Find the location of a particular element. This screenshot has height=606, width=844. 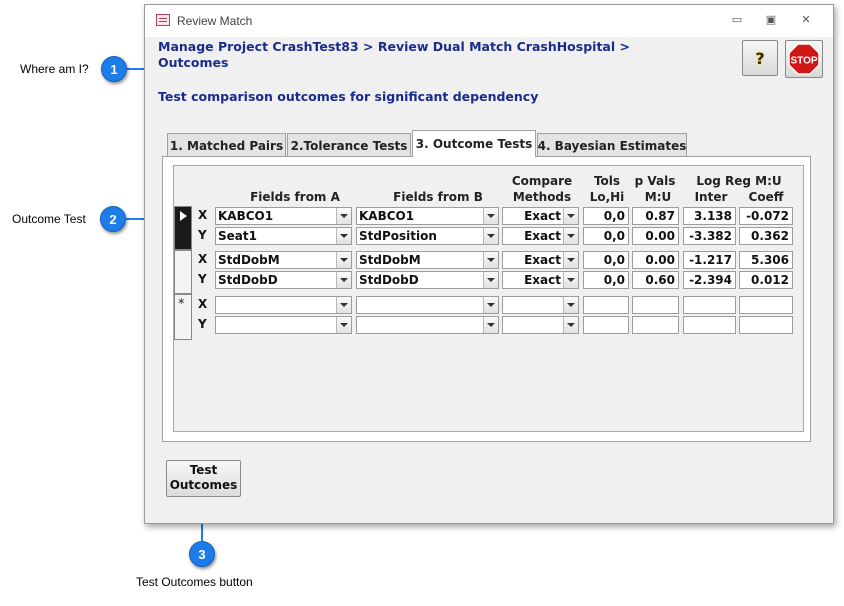

log-reg-coeff-field: 0.362 is located at coordinates (766, 236).